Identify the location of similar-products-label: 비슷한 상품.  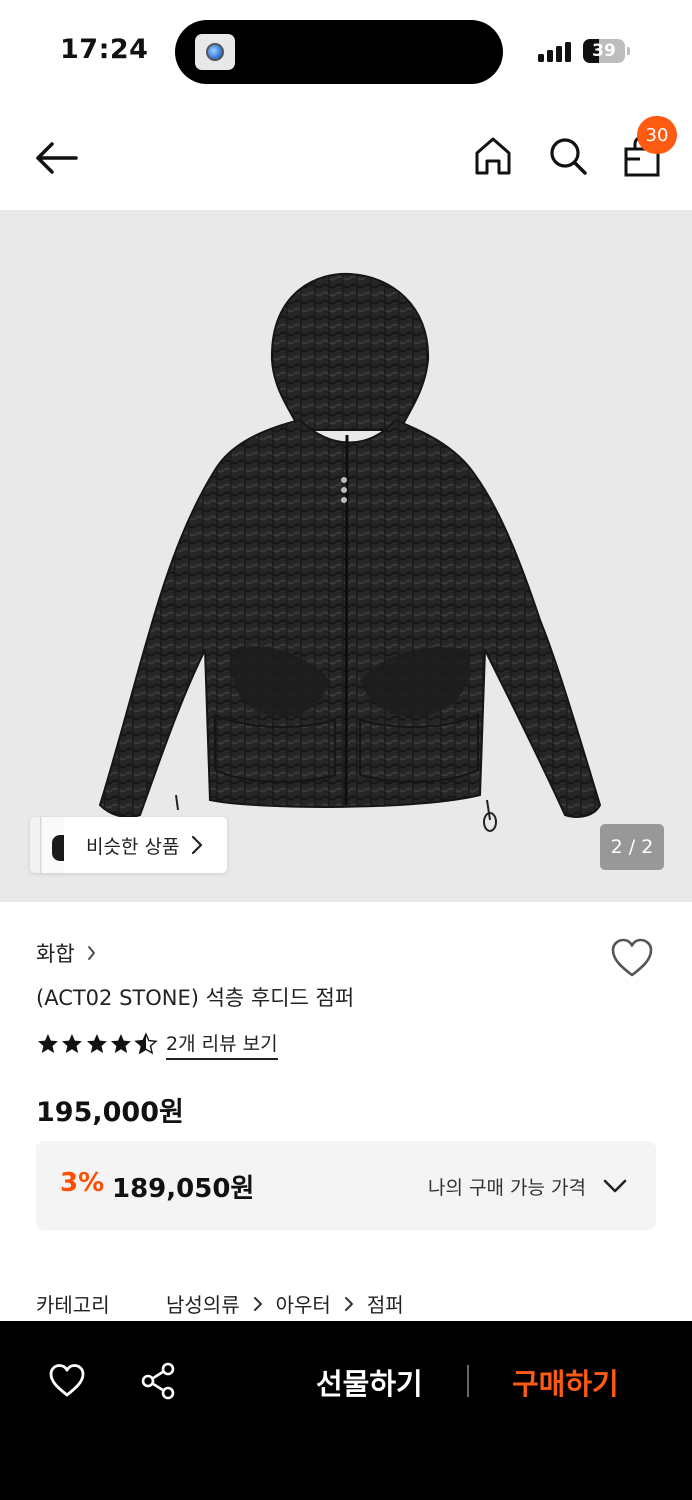
(133, 847).